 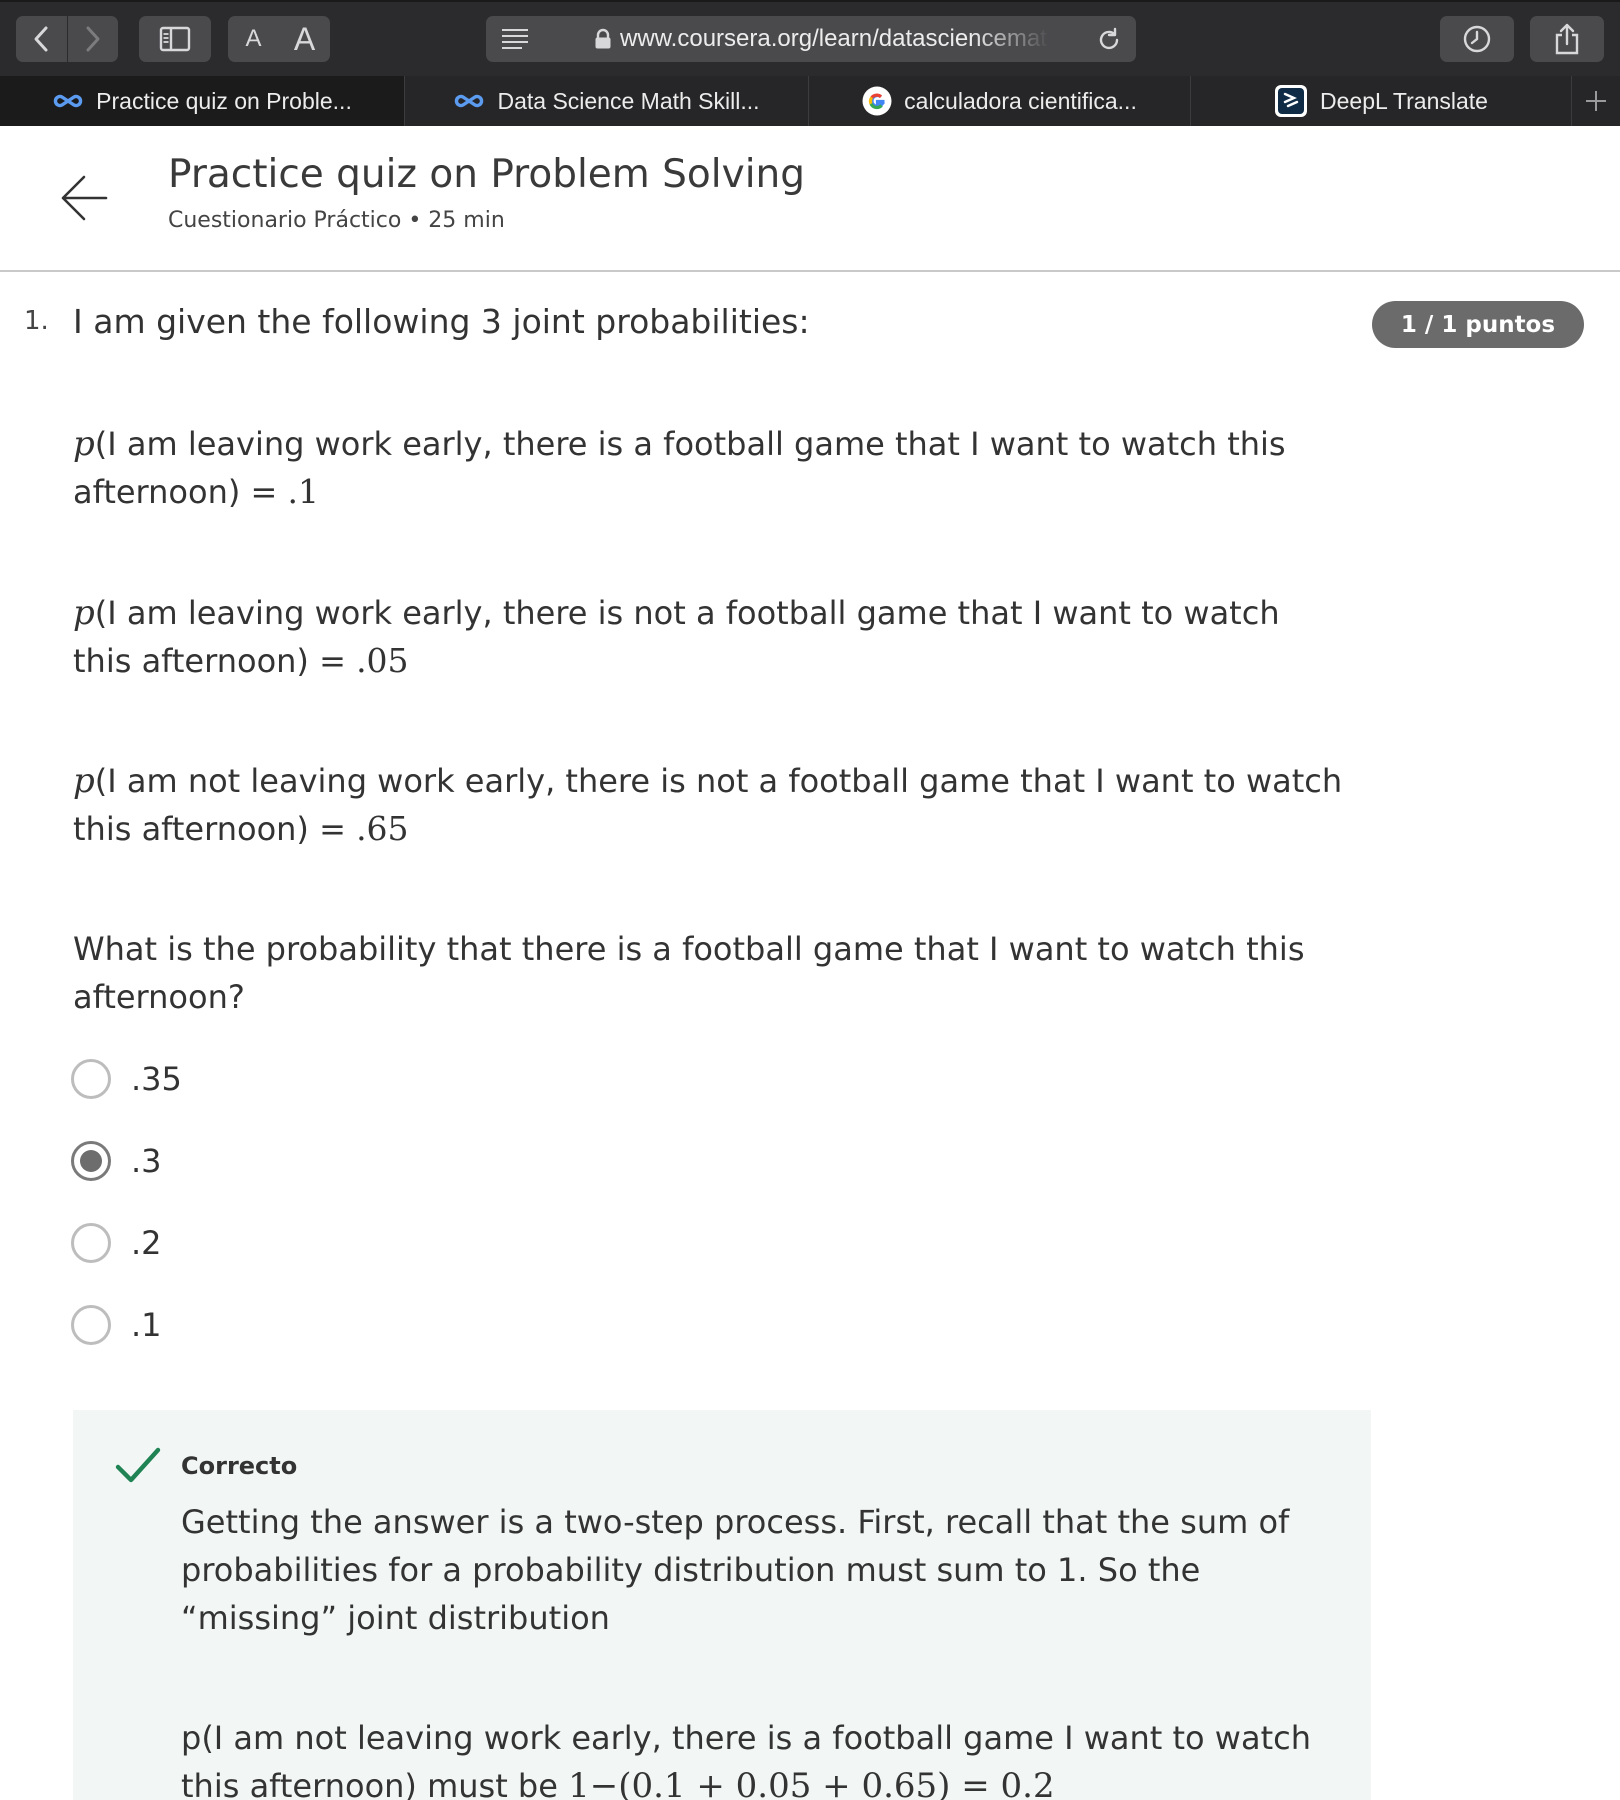 I want to click on reload-icon, so click(x=1109, y=40).